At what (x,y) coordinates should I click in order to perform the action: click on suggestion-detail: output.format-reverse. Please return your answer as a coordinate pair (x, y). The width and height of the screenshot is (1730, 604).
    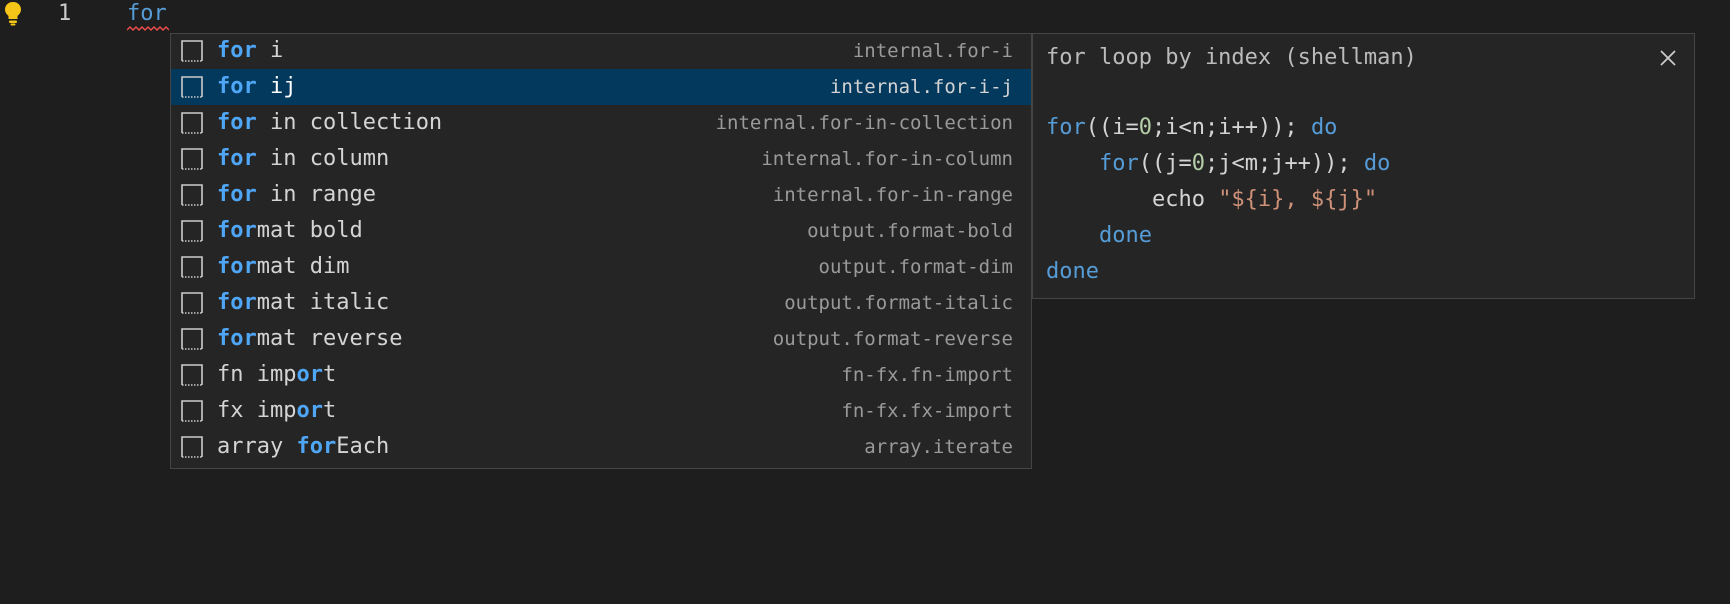
    Looking at the image, I should click on (892, 339).